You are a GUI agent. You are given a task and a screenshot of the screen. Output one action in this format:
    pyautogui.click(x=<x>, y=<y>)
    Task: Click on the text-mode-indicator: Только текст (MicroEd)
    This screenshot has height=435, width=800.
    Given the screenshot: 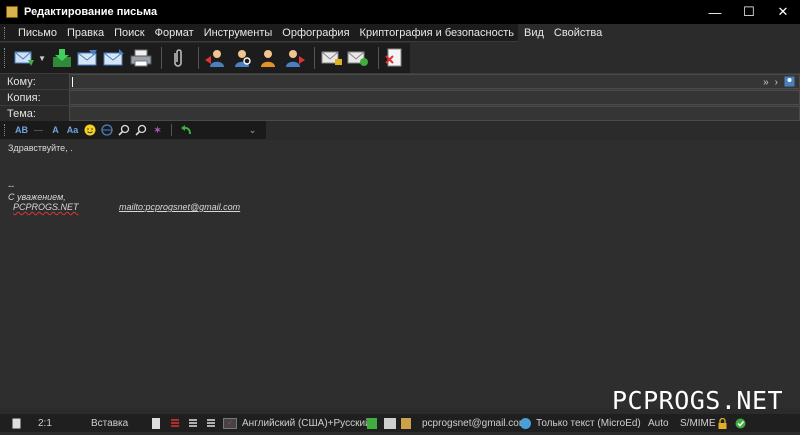 What is the action you would take?
    pyautogui.click(x=580, y=423)
    